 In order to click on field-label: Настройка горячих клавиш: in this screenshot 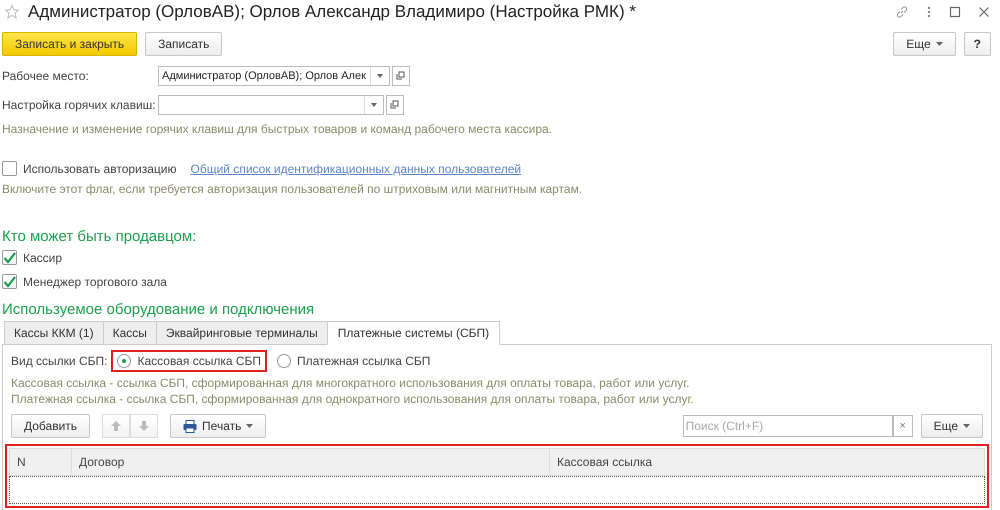, I will do `click(79, 105)`.